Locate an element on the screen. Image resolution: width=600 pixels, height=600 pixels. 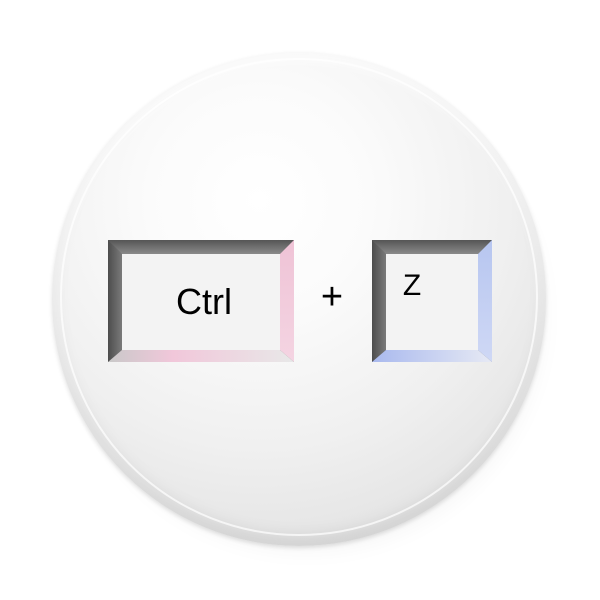
shortcut-graphic: Ctrl + Z is located at coordinates (300, 301).